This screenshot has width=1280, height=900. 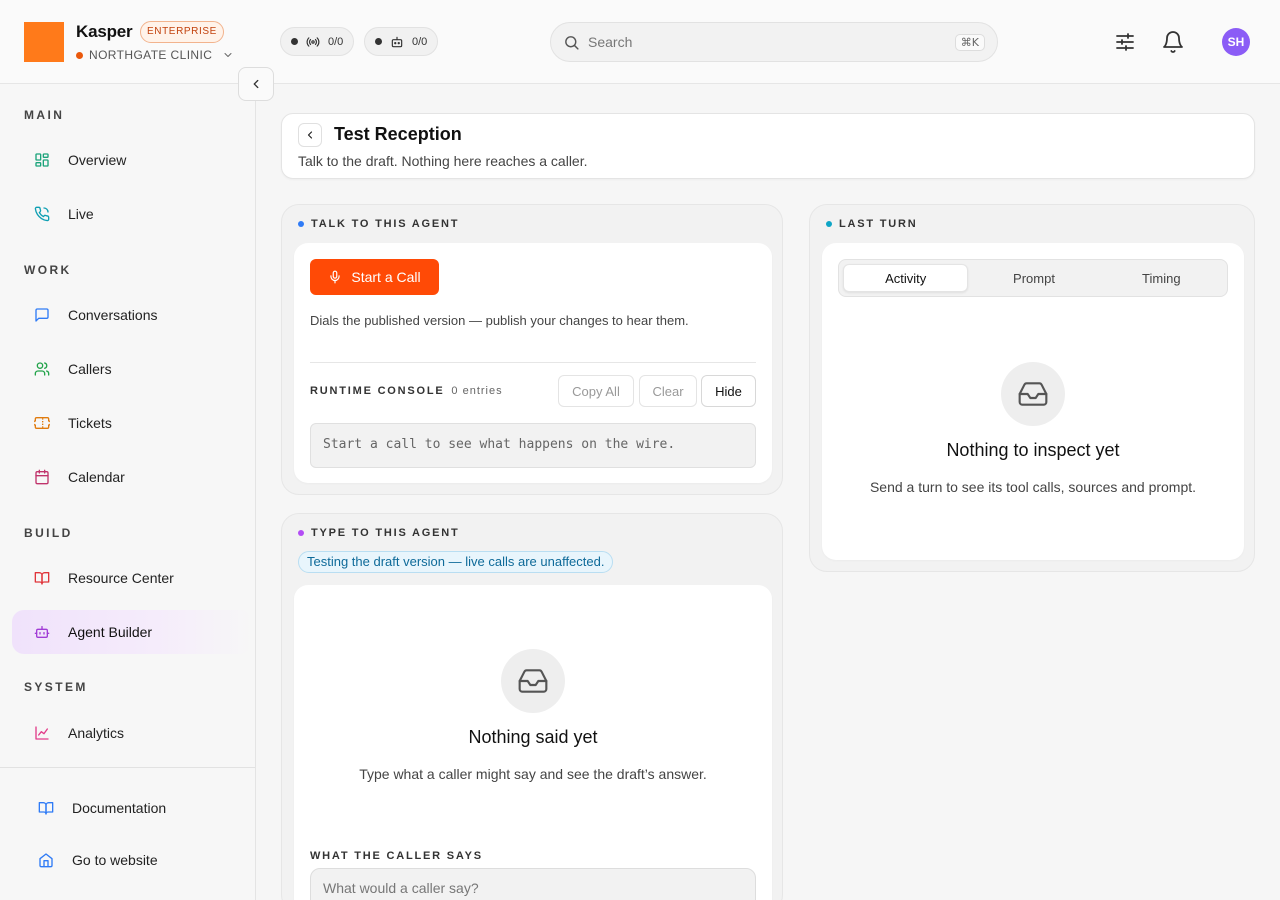 What do you see at coordinates (110, 632) in the screenshot?
I see `sidebar-item-label: Agent Builder` at bounding box center [110, 632].